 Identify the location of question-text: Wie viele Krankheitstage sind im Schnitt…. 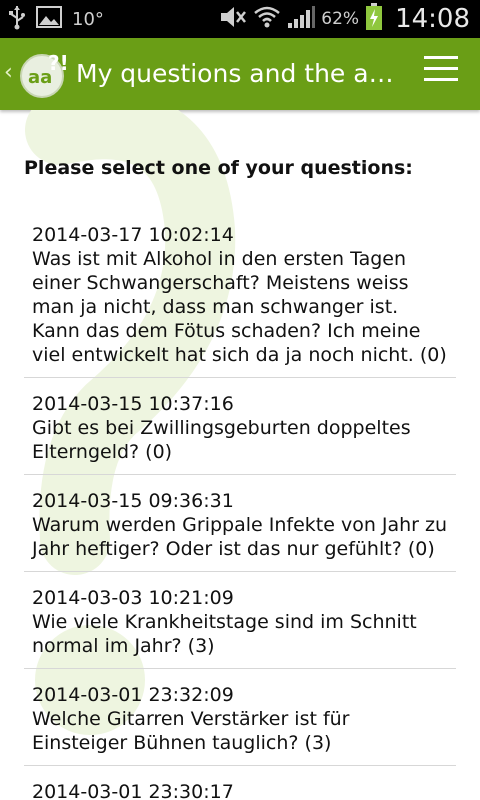
(224, 634).